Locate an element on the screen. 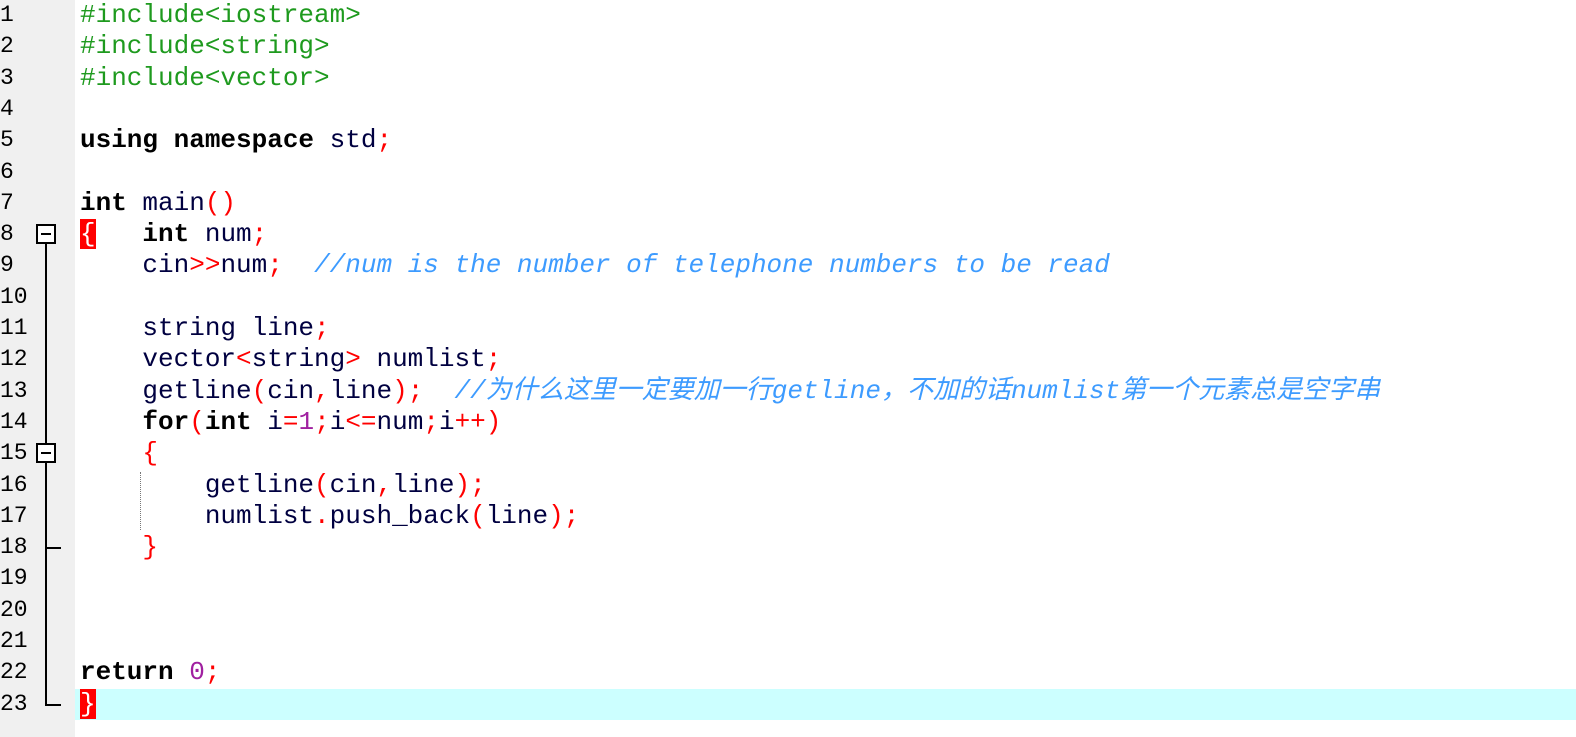  code-line: return 0; is located at coordinates (150, 672).